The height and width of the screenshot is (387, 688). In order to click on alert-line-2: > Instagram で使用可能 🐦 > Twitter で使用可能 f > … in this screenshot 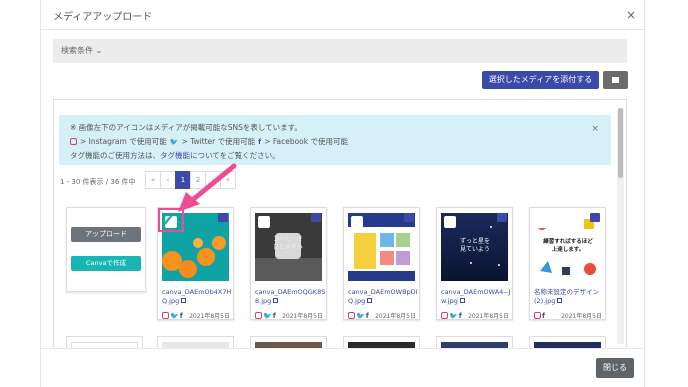, I will do `click(209, 141)`.